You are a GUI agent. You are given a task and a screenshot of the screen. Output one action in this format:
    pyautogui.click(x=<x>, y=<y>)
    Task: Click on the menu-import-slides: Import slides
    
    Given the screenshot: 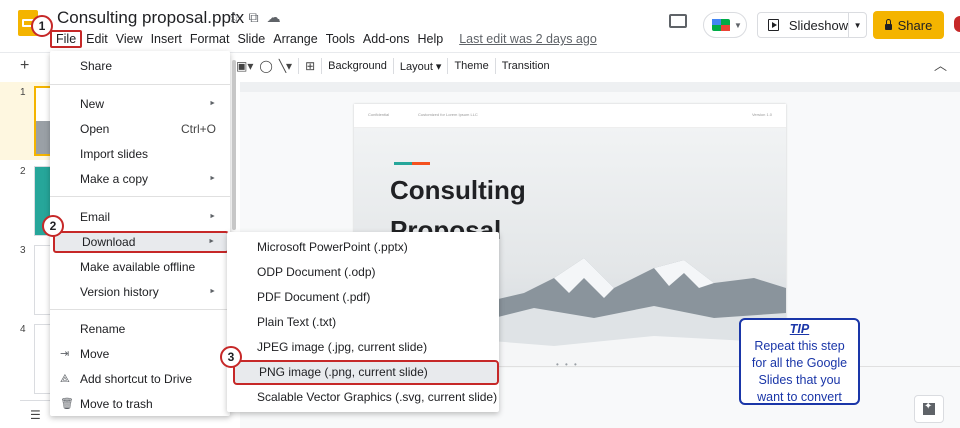 What is the action you would take?
    pyautogui.click(x=140, y=154)
    